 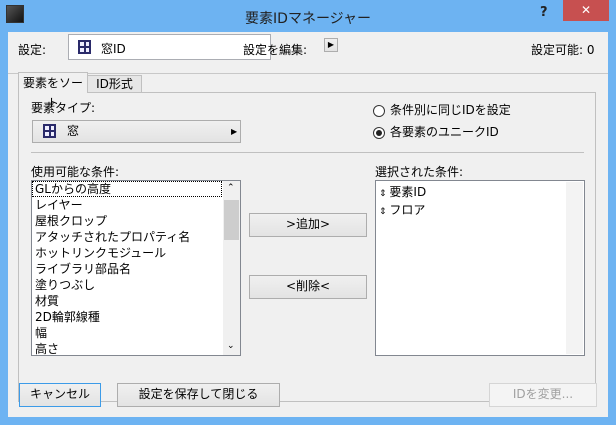 What do you see at coordinates (450, 110) in the screenshot?
I see `radio-label: 条件別に同じIDを設定` at bounding box center [450, 110].